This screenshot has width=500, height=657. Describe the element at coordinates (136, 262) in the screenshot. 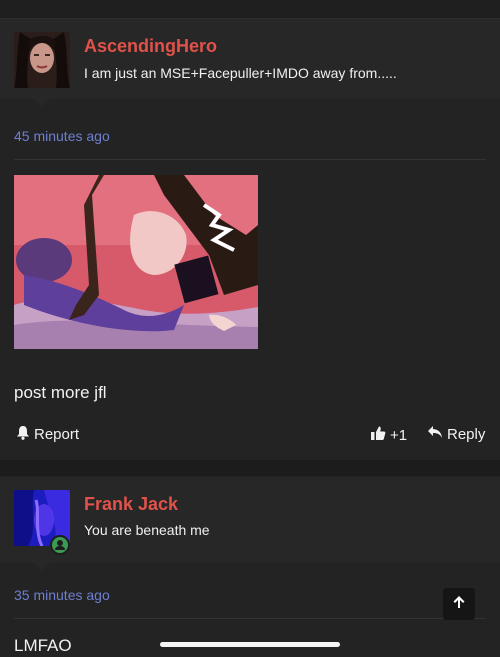

I see `post-image` at that location.